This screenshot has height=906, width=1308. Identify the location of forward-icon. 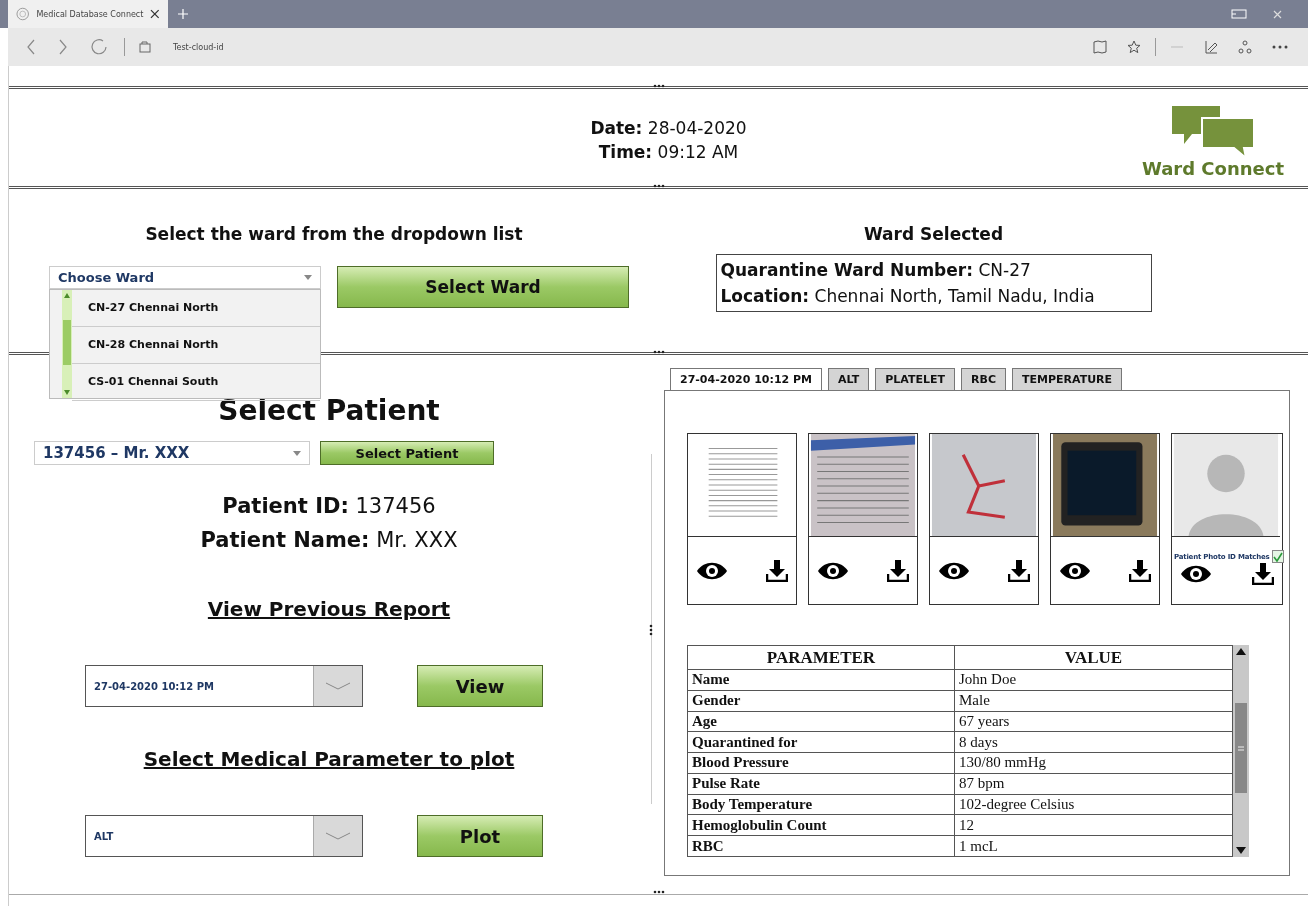
(63, 47).